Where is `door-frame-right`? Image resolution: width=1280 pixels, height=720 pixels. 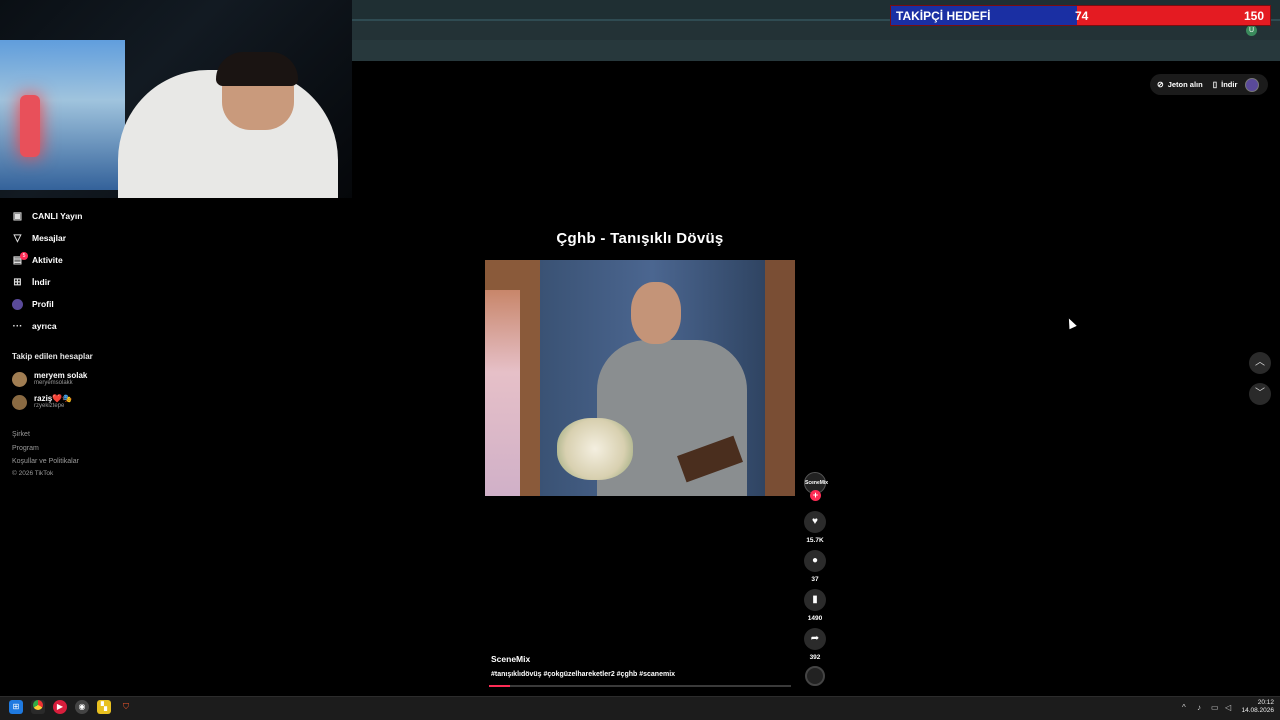 door-frame-right is located at coordinates (780, 378).